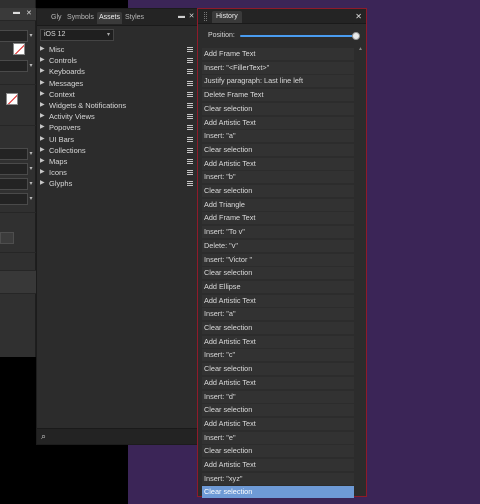  What do you see at coordinates (360, 269) in the screenshot?
I see `history-scrollbar: ▲` at bounding box center [360, 269].